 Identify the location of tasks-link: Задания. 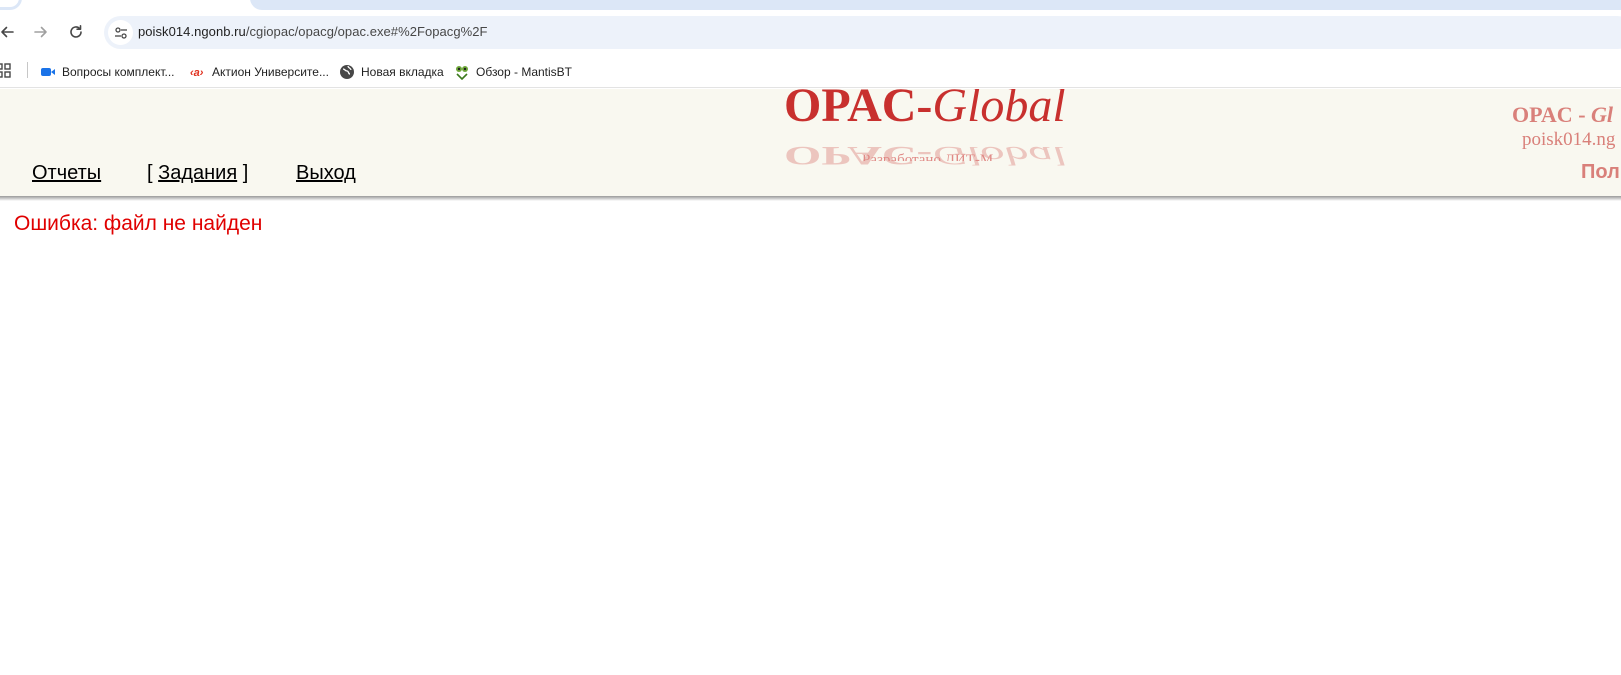
(197, 173).